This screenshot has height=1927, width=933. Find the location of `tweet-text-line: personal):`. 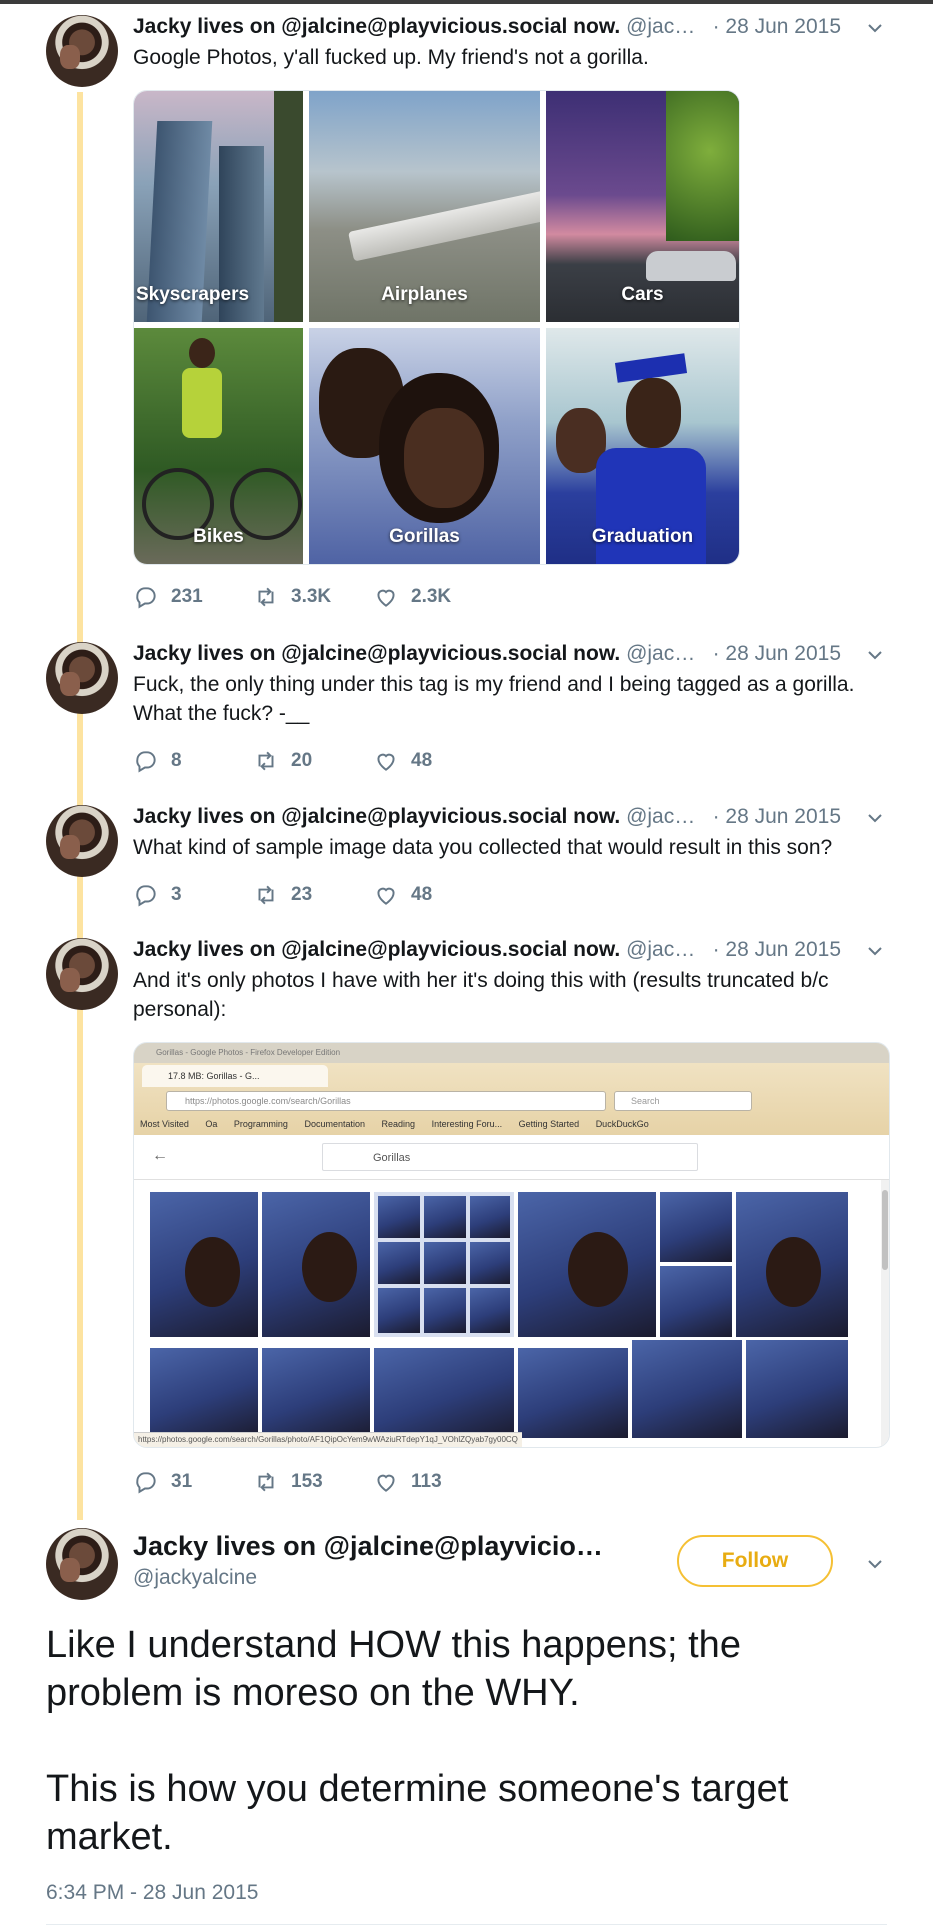

tweet-text-line: personal): is located at coordinates (180, 1009).